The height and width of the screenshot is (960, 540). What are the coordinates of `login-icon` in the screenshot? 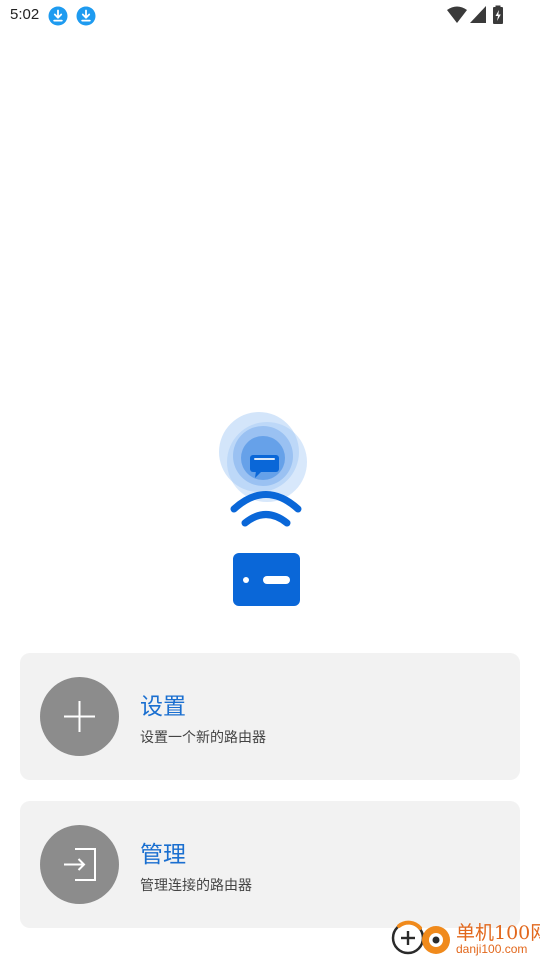 It's located at (80, 864).